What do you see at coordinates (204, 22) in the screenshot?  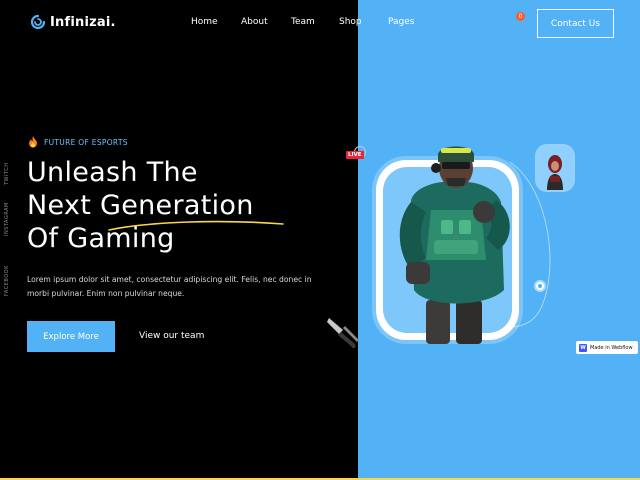 I see `nav-home: Home` at bounding box center [204, 22].